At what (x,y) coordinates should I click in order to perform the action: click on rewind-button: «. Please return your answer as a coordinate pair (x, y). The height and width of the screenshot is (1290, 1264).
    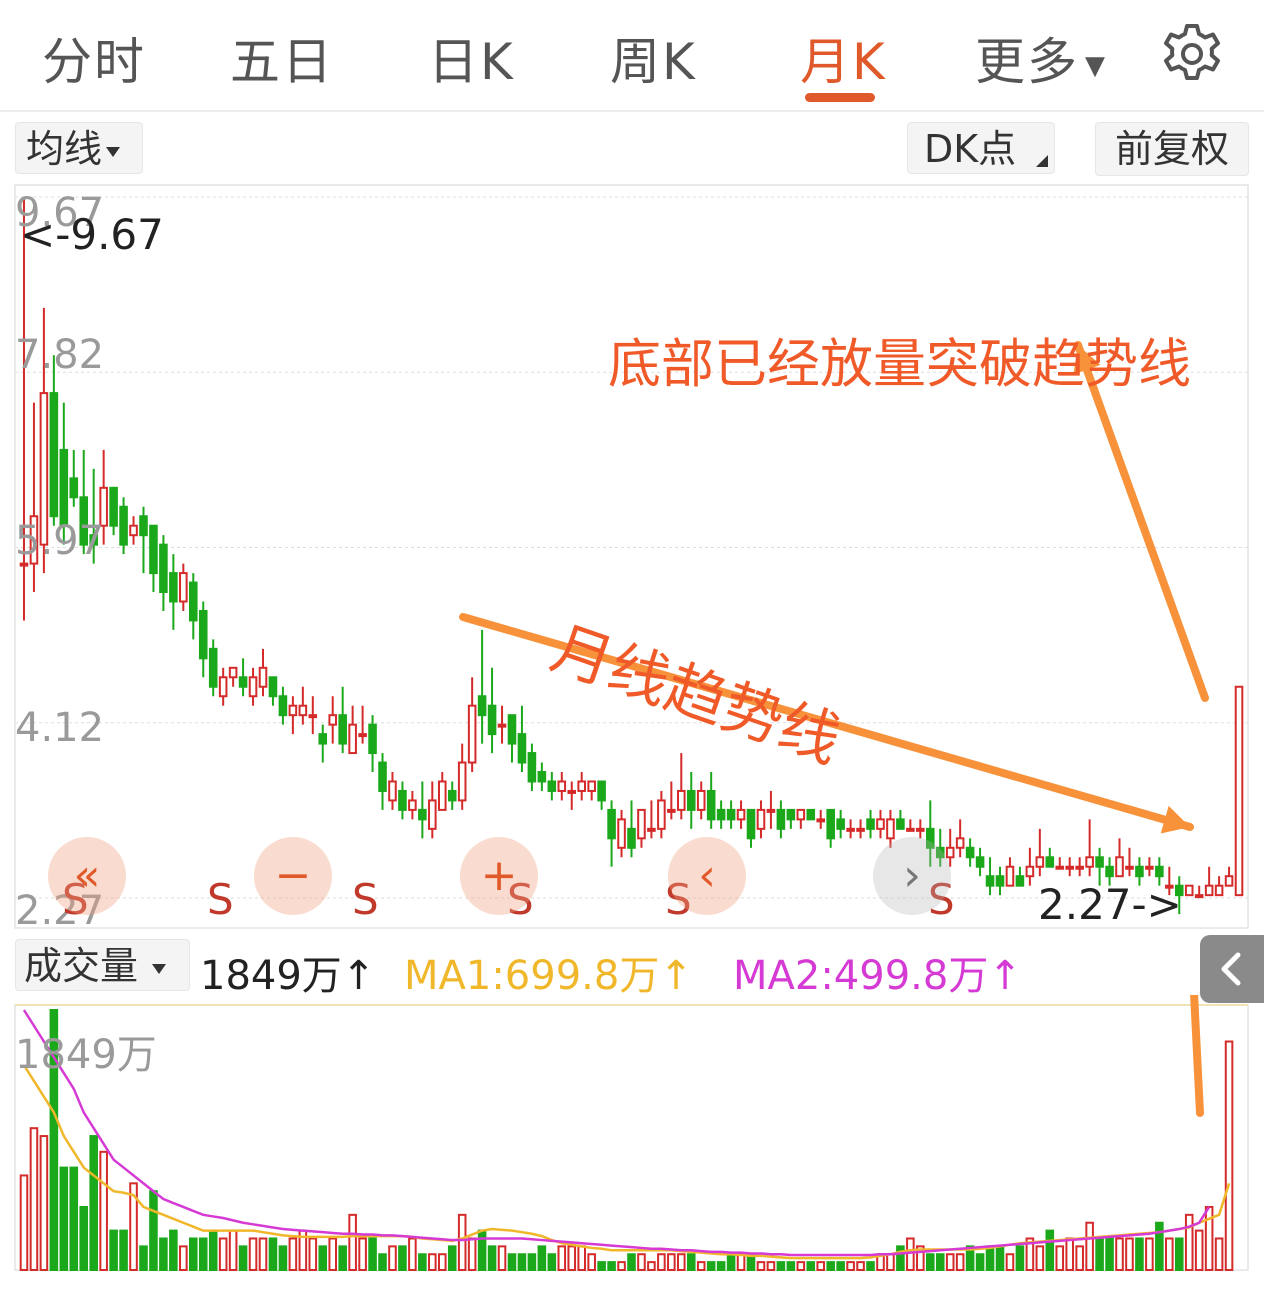
    Looking at the image, I should click on (87, 876).